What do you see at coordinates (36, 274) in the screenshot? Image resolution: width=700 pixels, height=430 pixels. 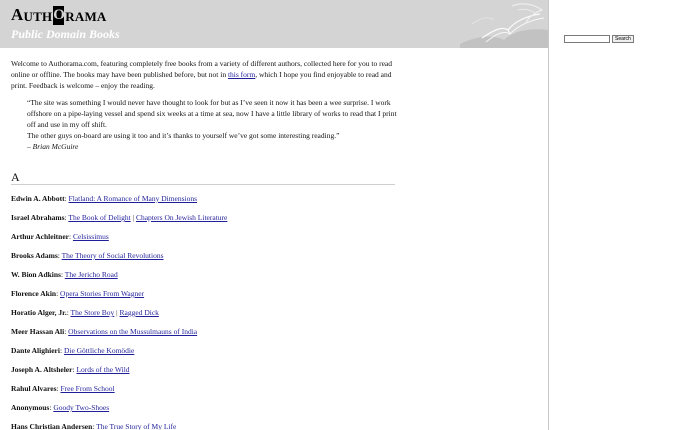 I see `author-name: W. Bion Adkins` at bounding box center [36, 274].